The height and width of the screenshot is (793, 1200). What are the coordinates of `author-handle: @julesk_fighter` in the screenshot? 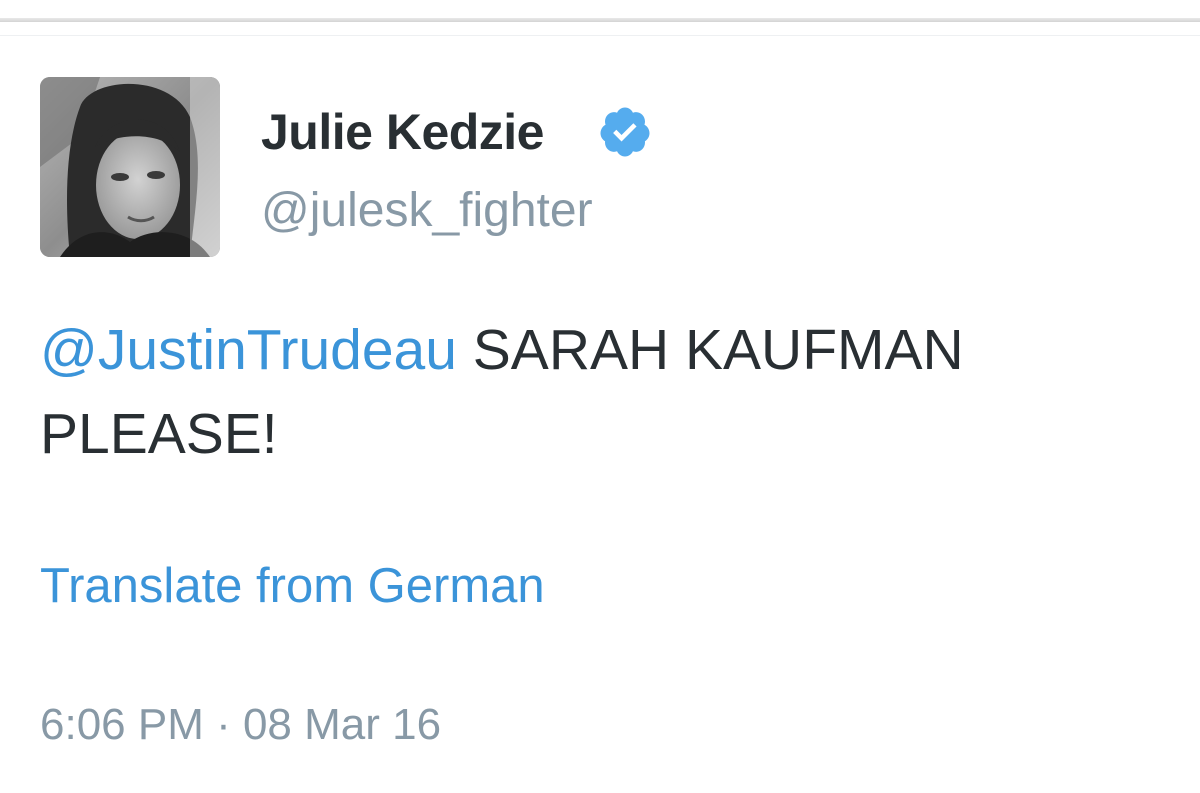 It's located at (427, 210).